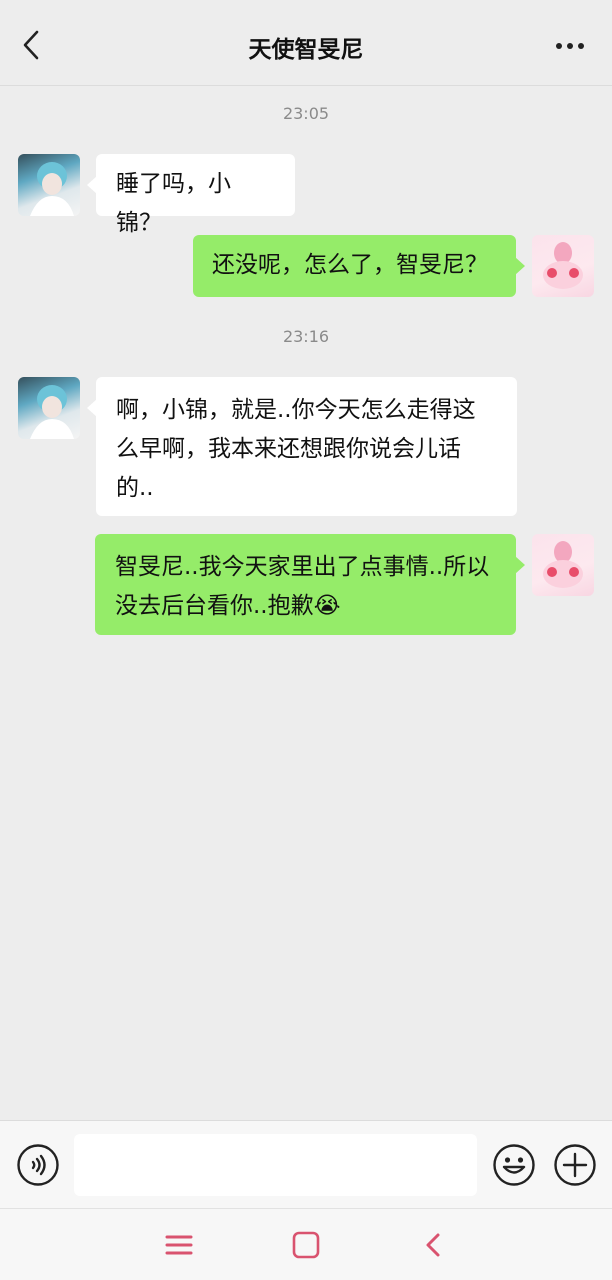 The width and height of the screenshot is (612, 1280). What do you see at coordinates (296, 449) in the screenshot?
I see `message-text: 啊，小锦，就是..你今天怎么走得这么早啊，我本来还想跟你说会儿话的..` at bounding box center [296, 449].